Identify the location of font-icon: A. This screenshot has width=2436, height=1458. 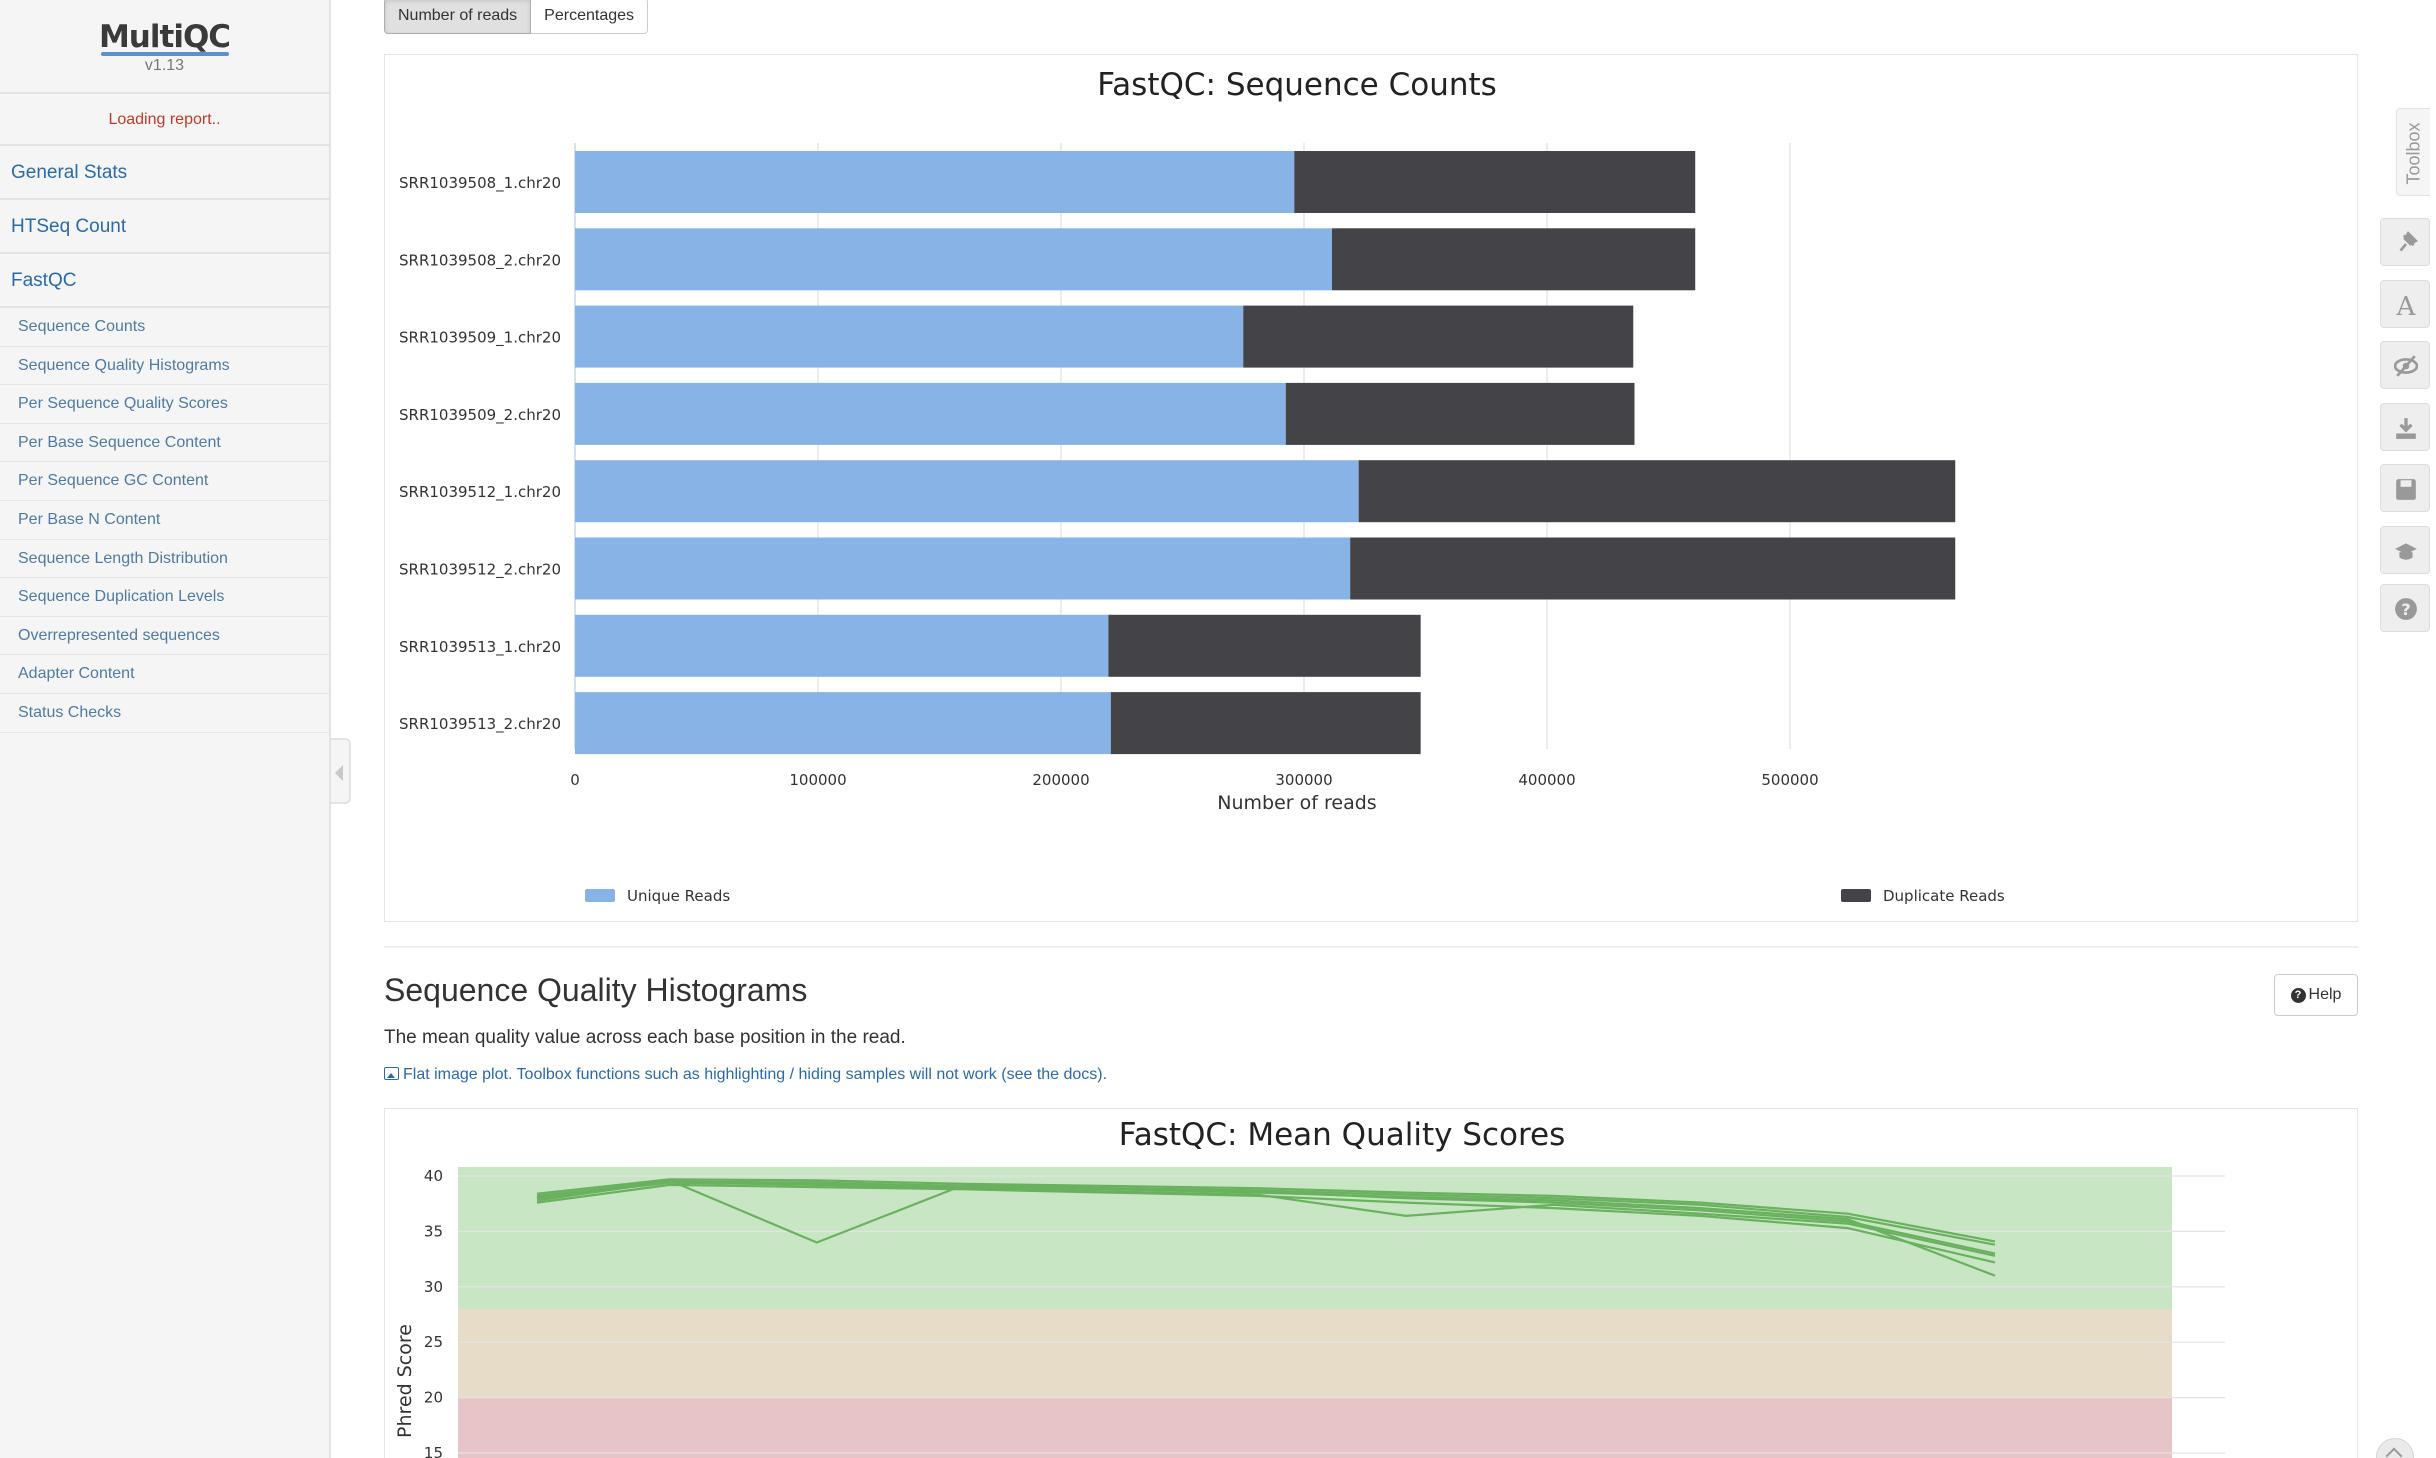
(2406, 305).